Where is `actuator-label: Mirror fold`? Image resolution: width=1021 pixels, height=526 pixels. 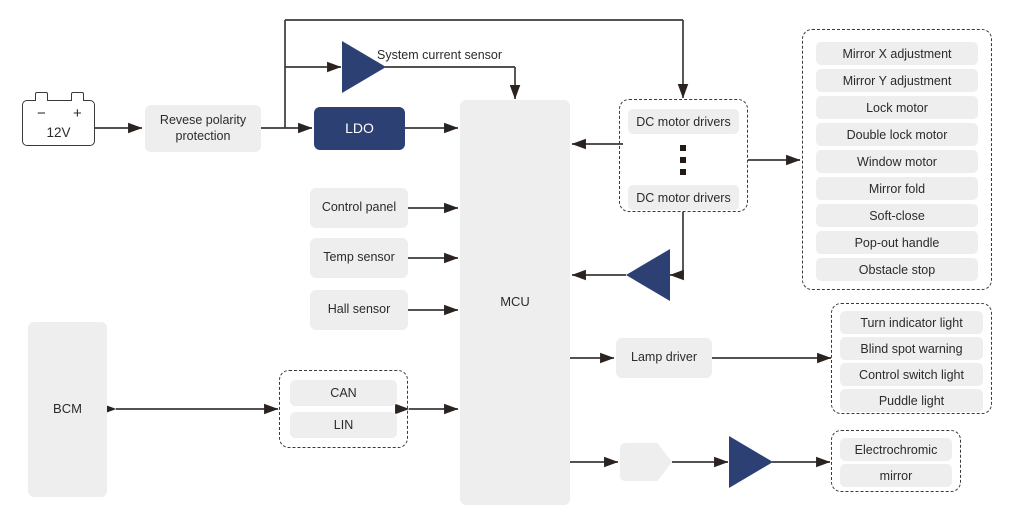
actuator-label: Mirror fold is located at coordinates (897, 188).